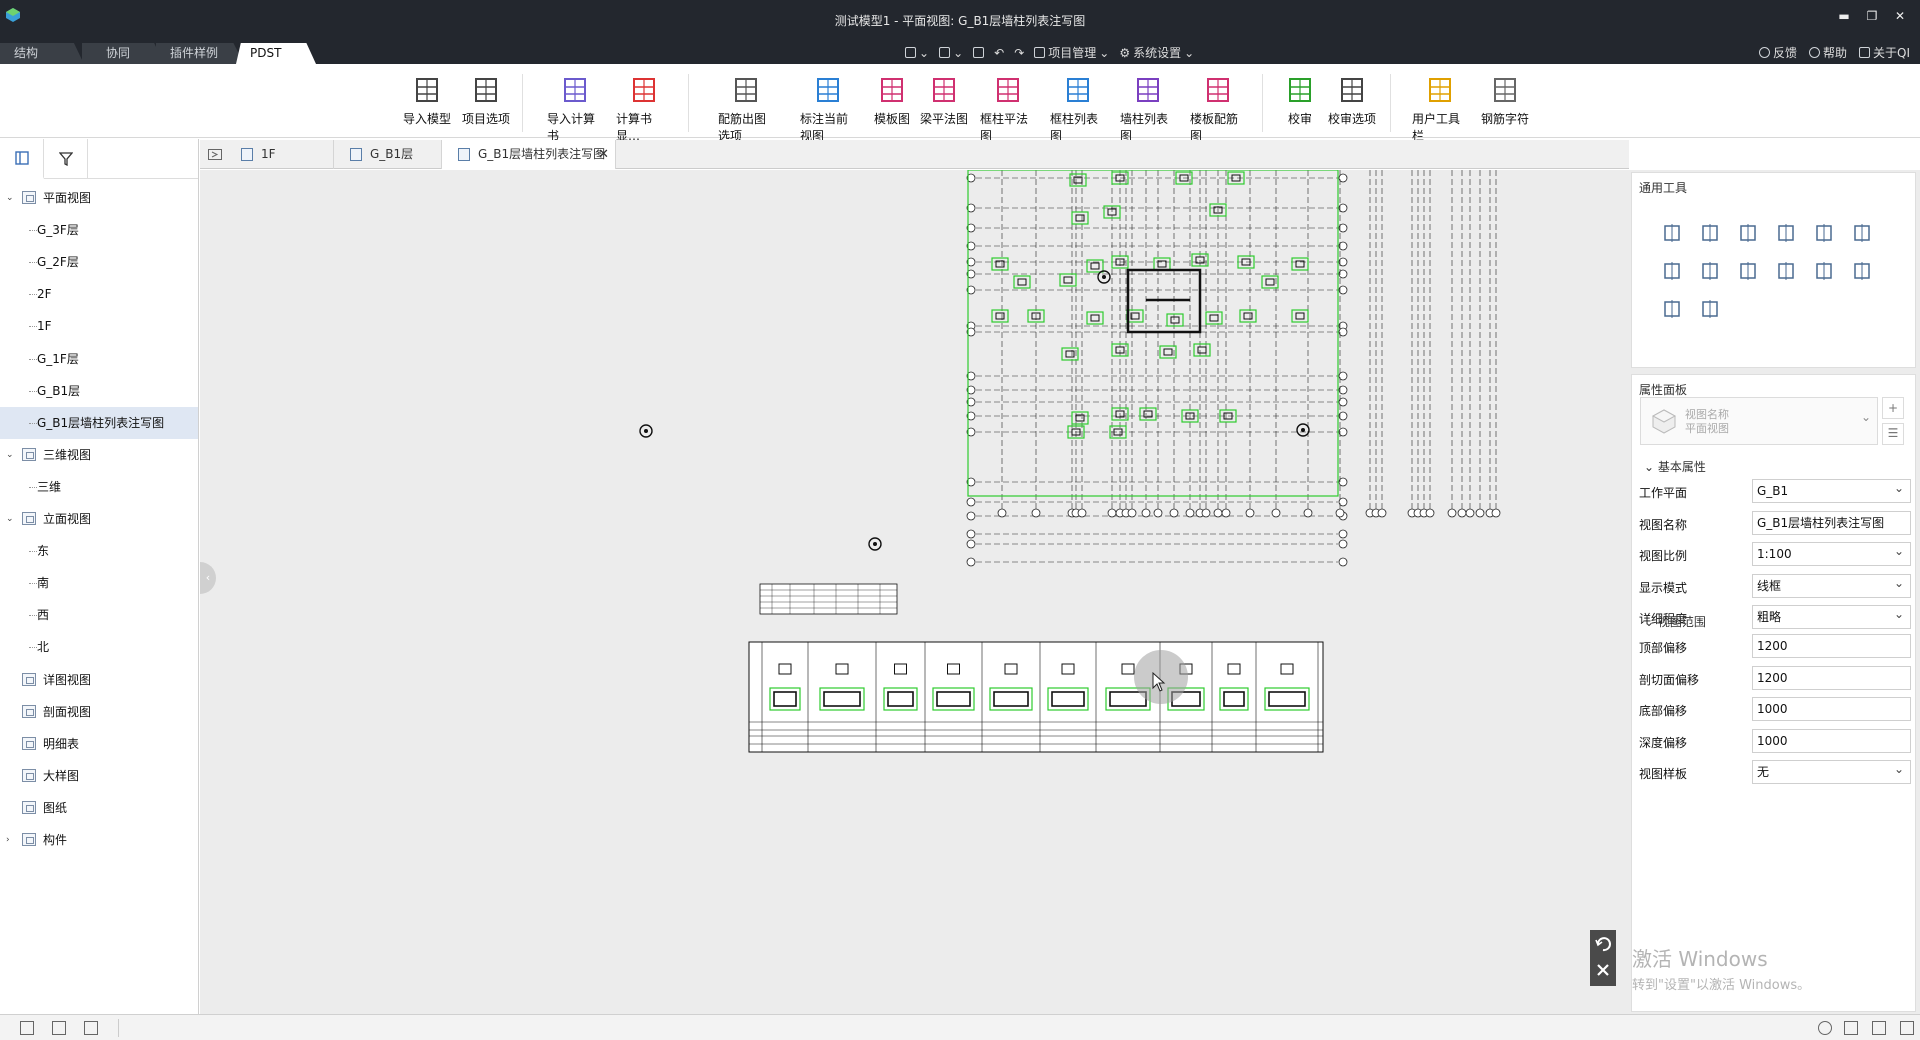  Describe the element at coordinates (1831, 771) in the screenshot. I see `prop-select: 无` at that location.